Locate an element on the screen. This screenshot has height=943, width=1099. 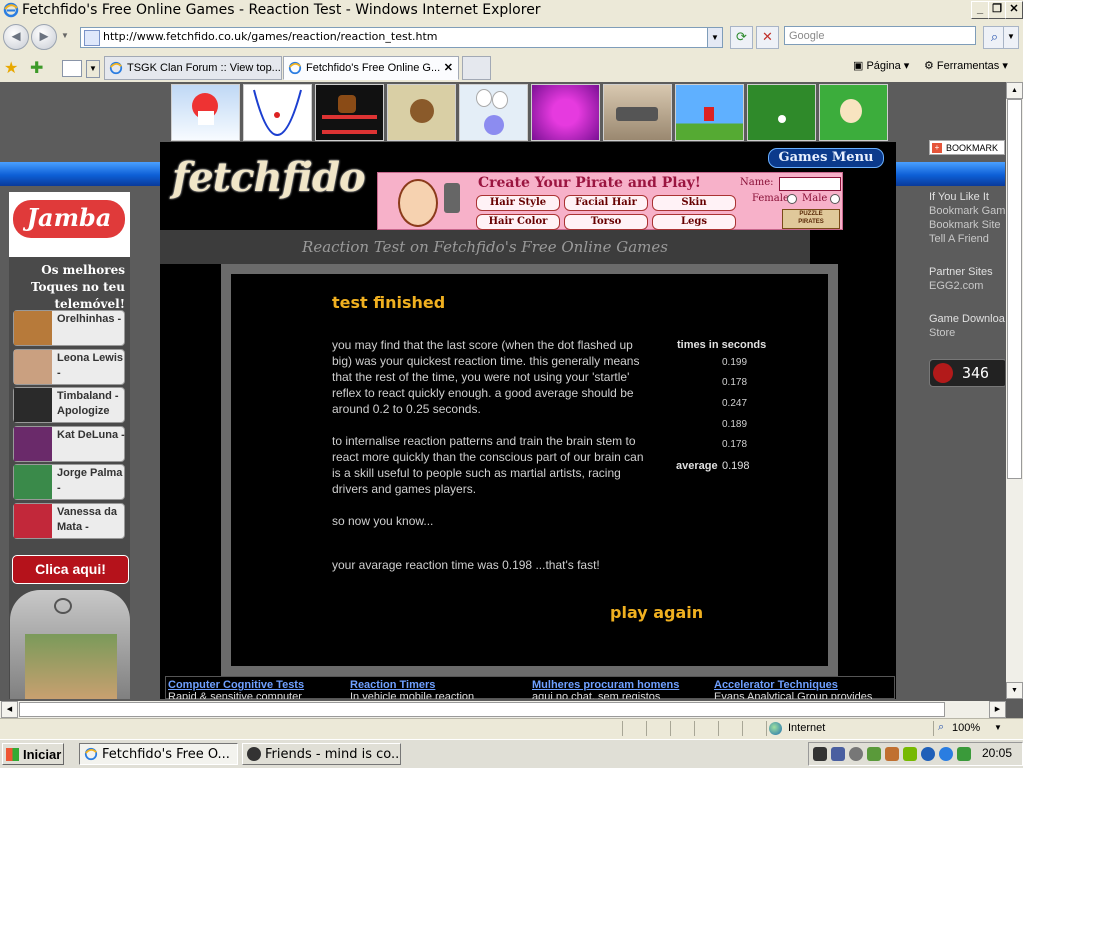
torso-option: Torso is located at coordinates (606, 222).